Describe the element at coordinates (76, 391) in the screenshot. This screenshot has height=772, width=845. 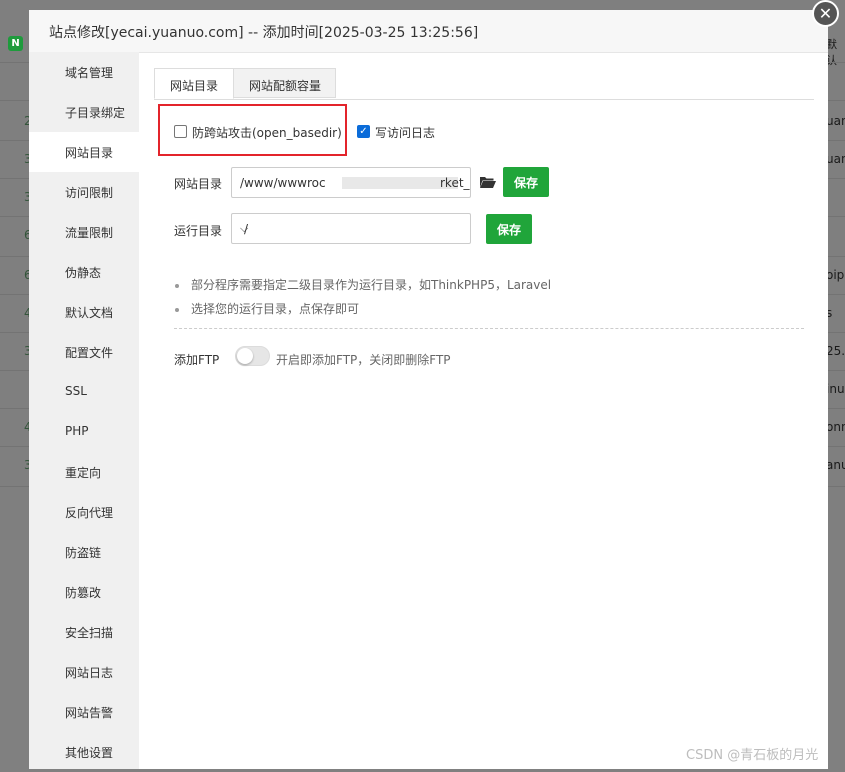
I see `sidebar-item-label: SSL` at that location.